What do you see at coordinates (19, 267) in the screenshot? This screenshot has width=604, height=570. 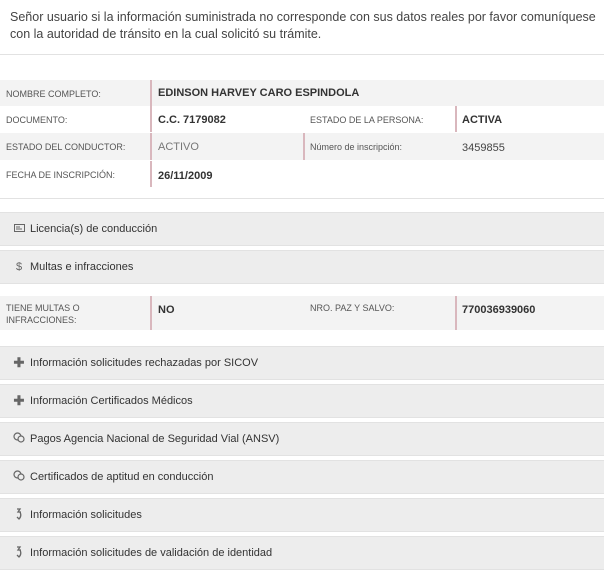 I see `dollar-icon: $` at bounding box center [19, 267].